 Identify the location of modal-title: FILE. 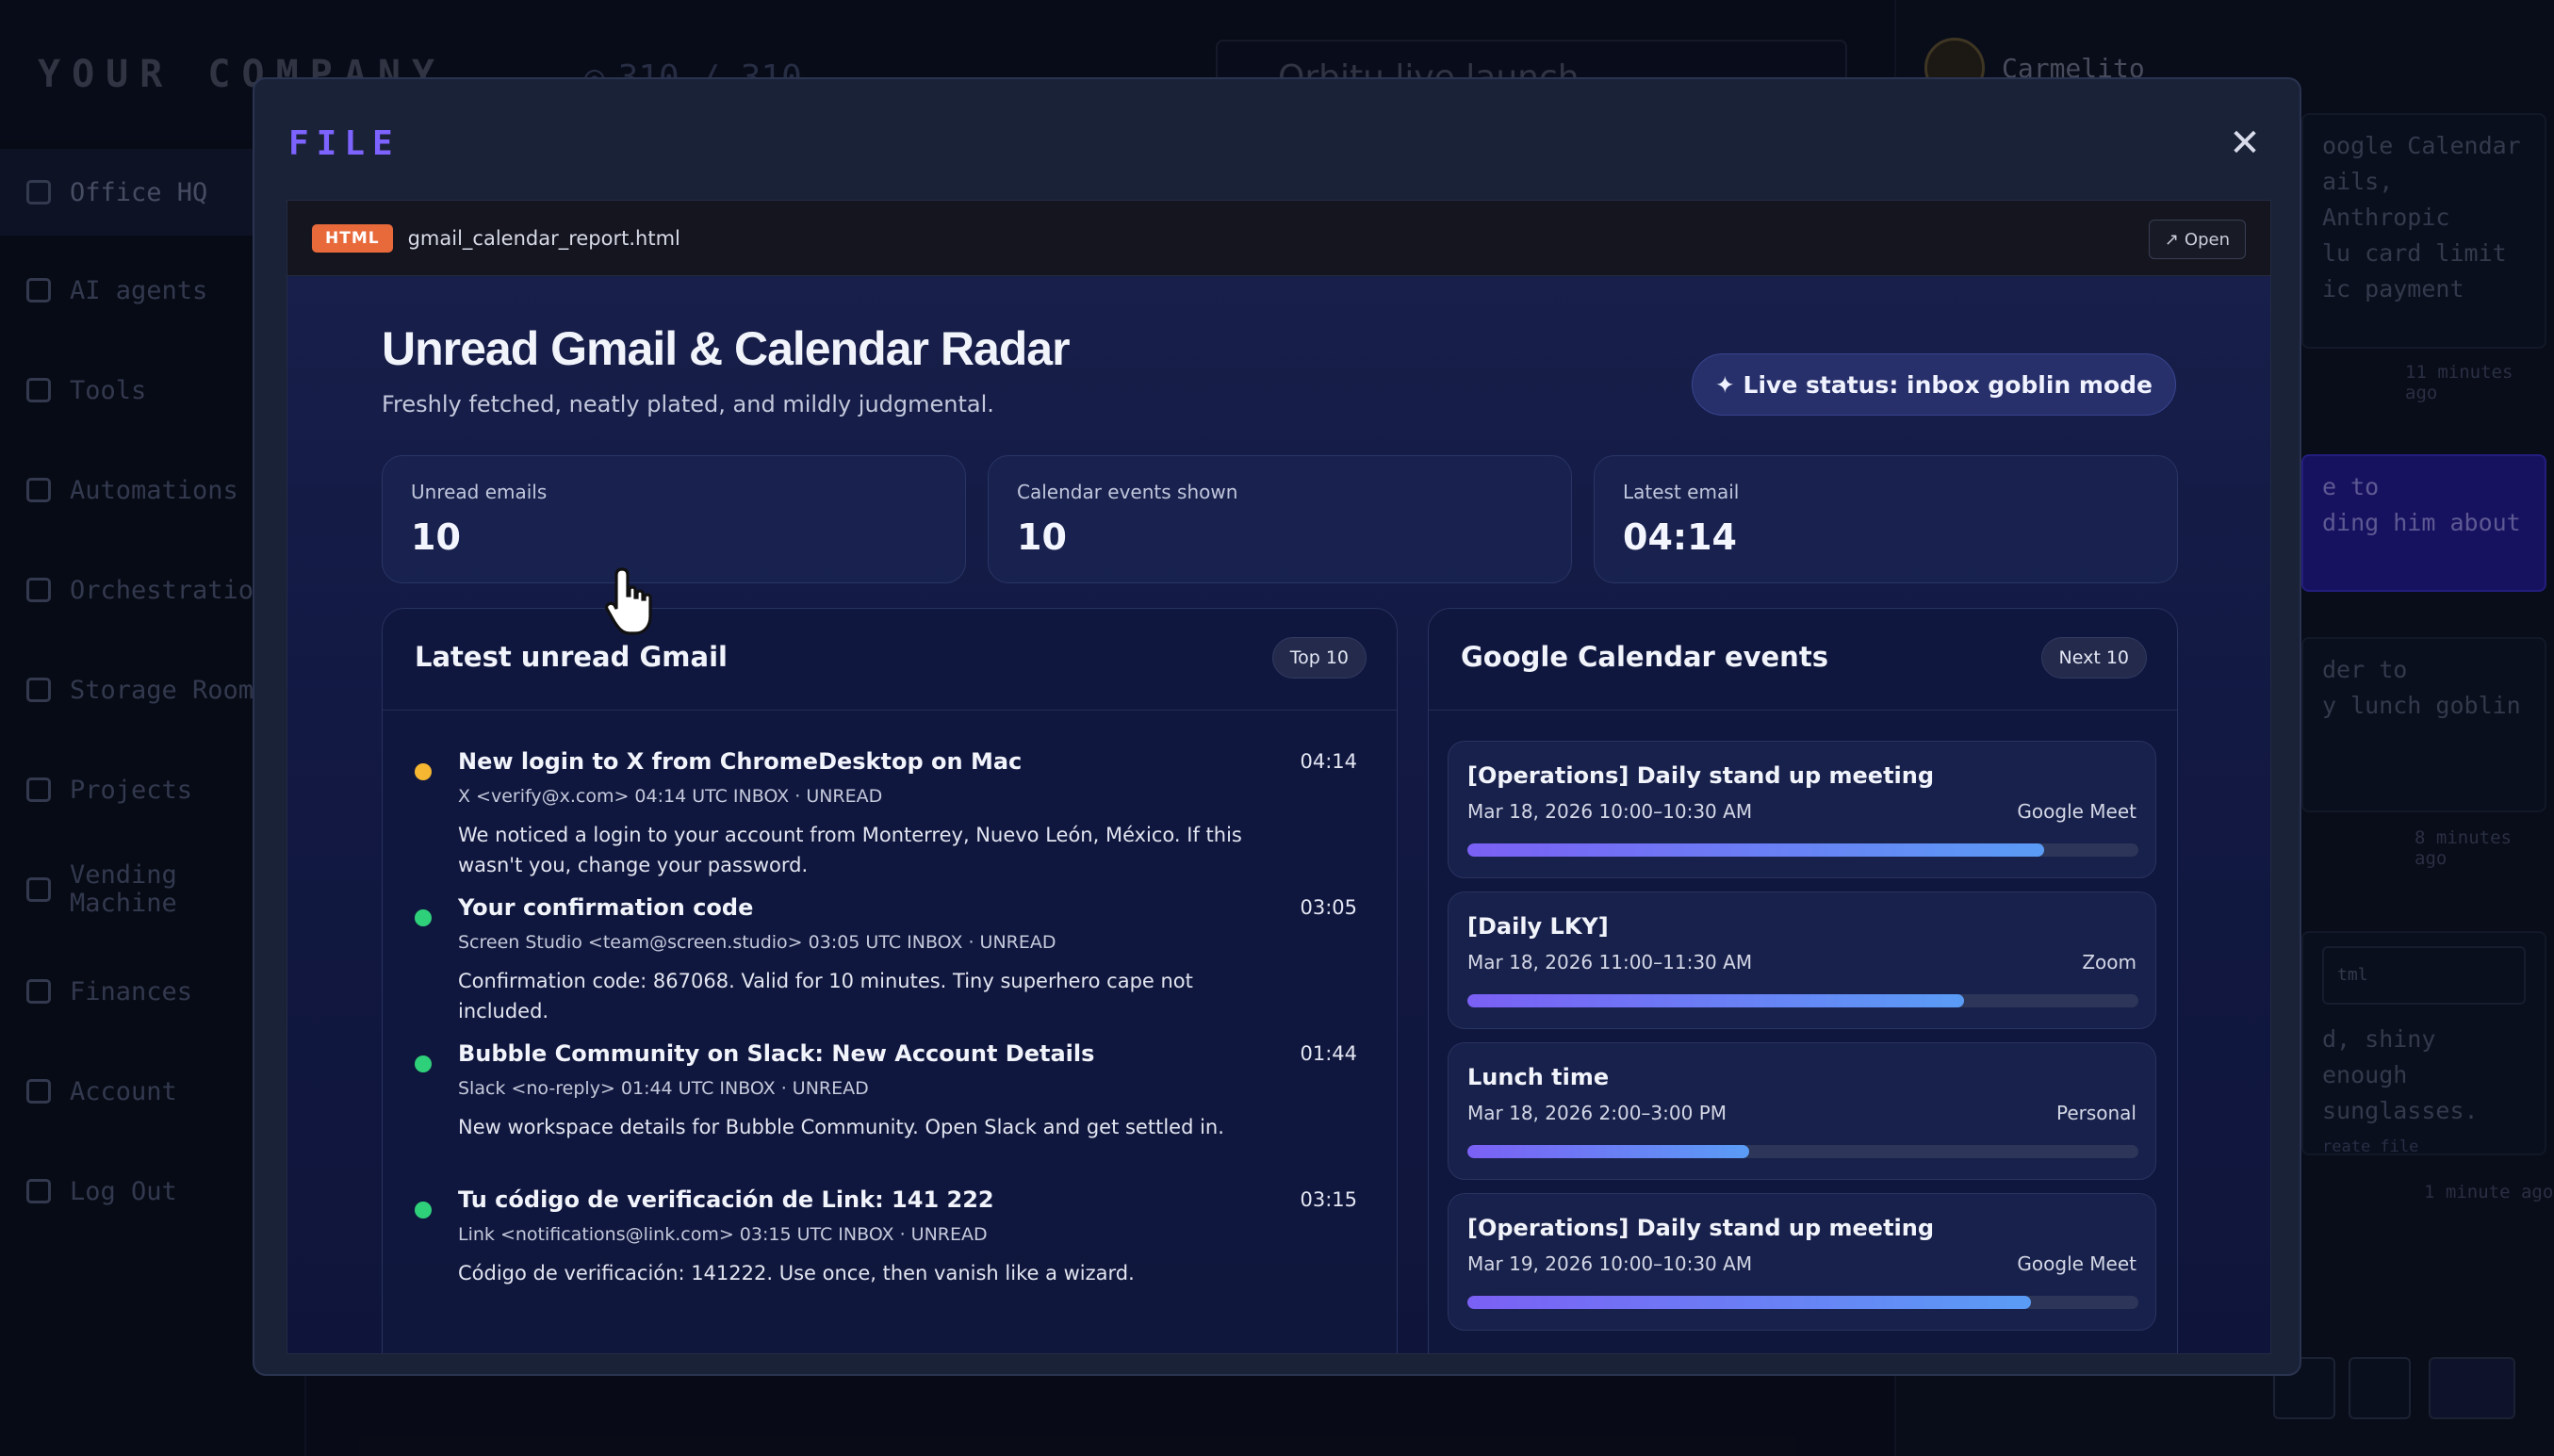
(344, 143).